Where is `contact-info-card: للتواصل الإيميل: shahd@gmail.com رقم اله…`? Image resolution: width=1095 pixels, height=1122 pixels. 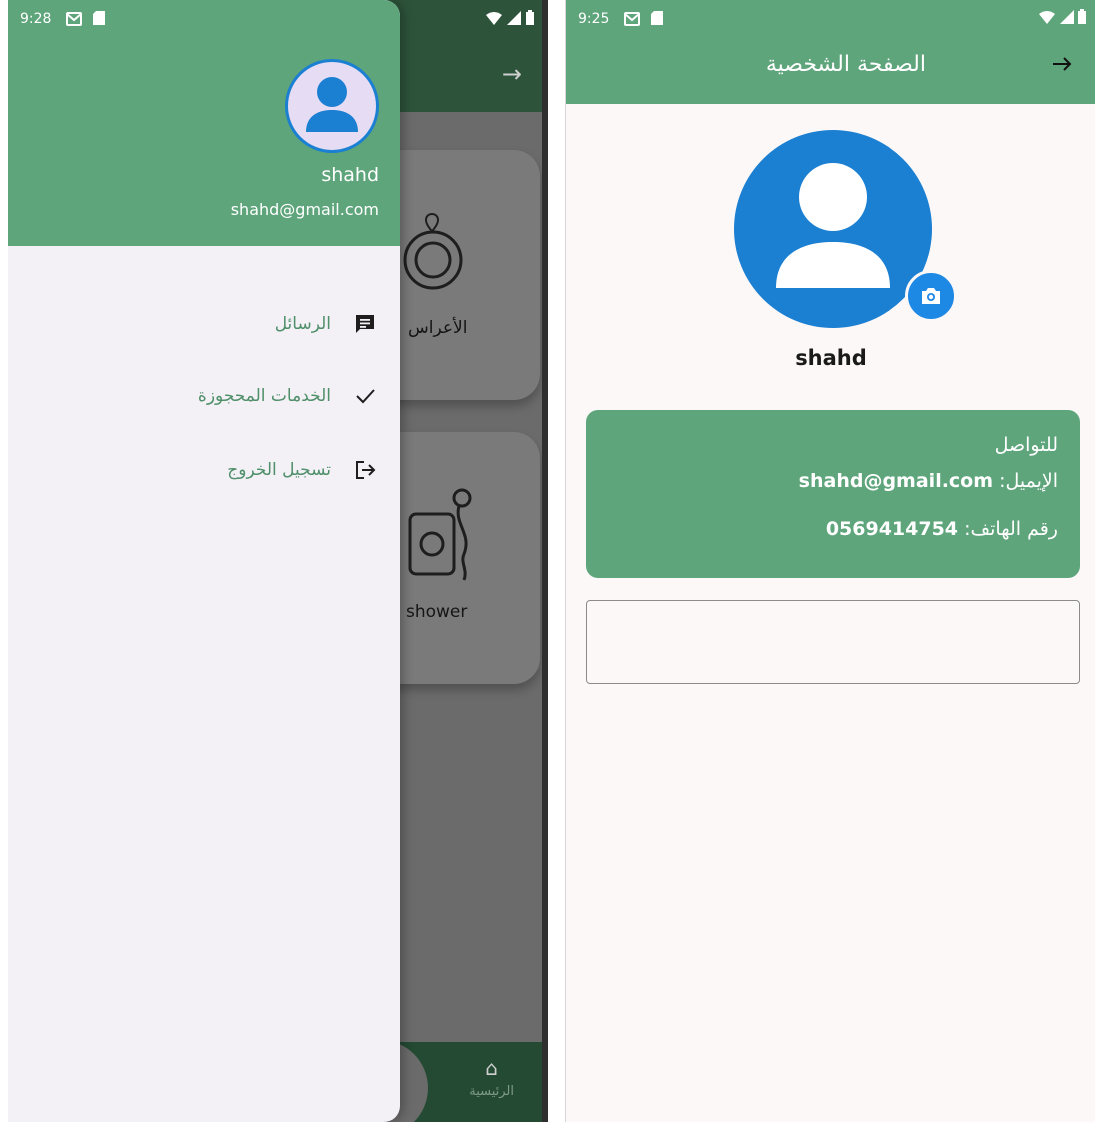 contact-info-card: للتواصل الإيميل: shahd@gmail.com رقم اله… is located at coordinates (833, 494).